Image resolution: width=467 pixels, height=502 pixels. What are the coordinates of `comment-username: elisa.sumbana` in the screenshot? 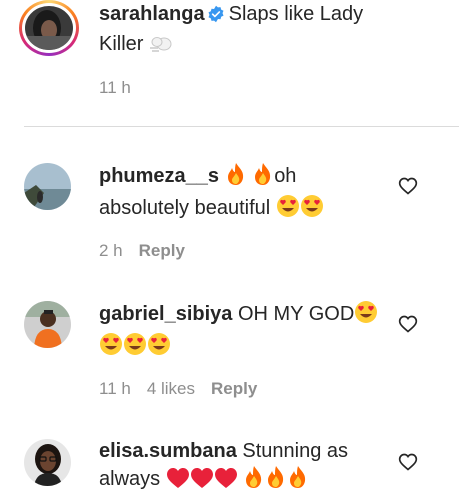 It's located at (168, 451).